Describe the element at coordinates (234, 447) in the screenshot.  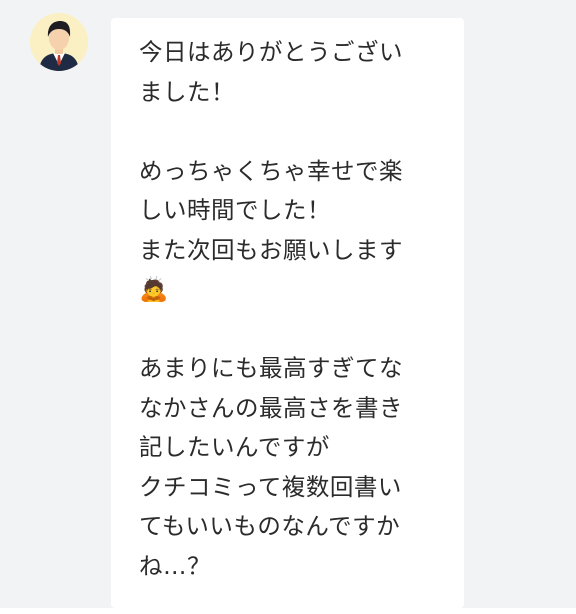
I see `message-line: 記したいんですが` at that location.